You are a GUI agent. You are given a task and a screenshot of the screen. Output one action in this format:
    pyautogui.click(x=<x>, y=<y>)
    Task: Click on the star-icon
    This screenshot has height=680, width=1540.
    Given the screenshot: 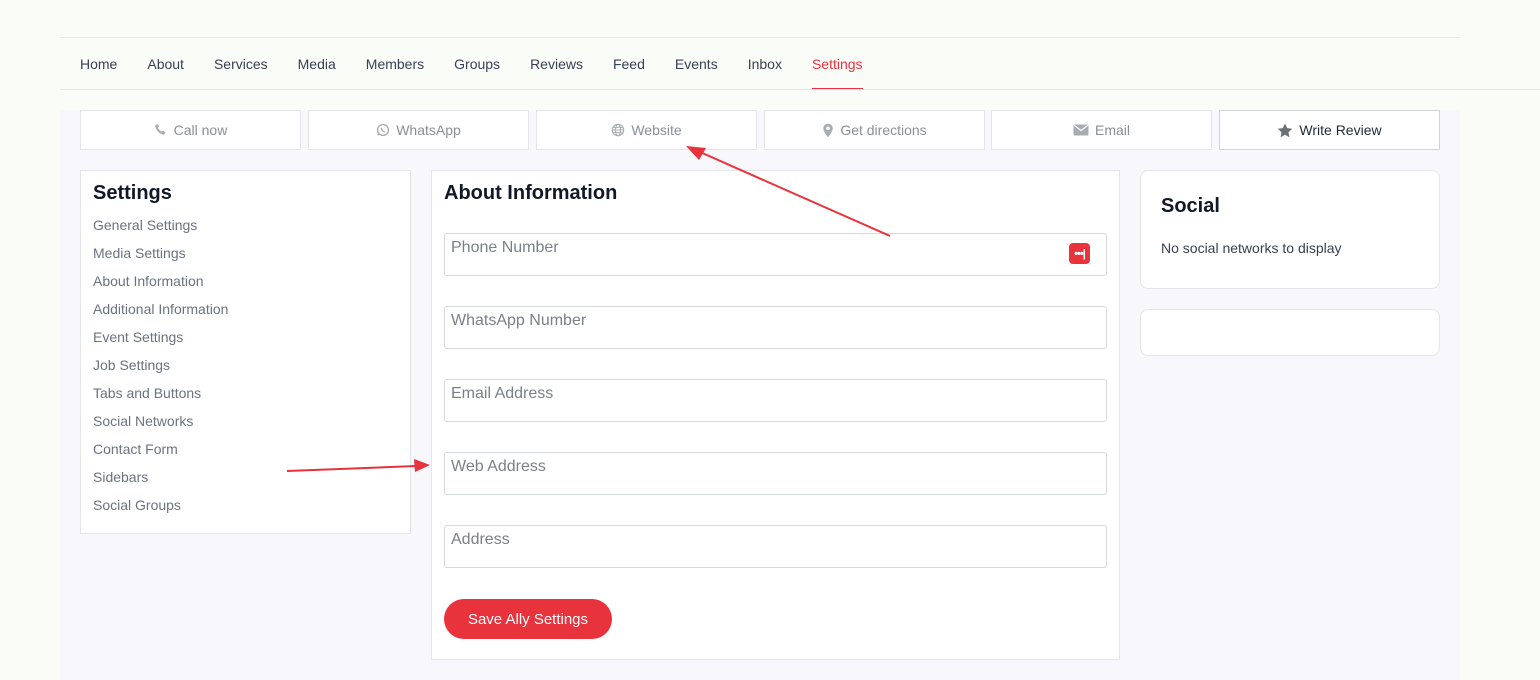 What is the action you would take?
    pyautogui.click(x=1285, y=130)
    